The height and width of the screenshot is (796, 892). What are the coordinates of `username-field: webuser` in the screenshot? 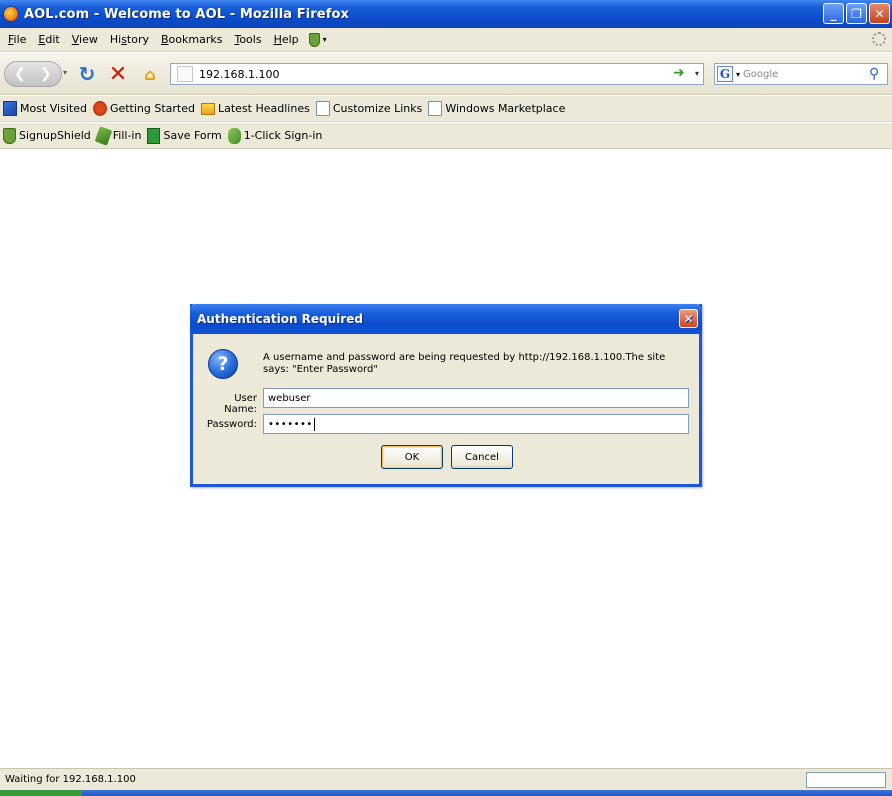 It's located at (476, 398).